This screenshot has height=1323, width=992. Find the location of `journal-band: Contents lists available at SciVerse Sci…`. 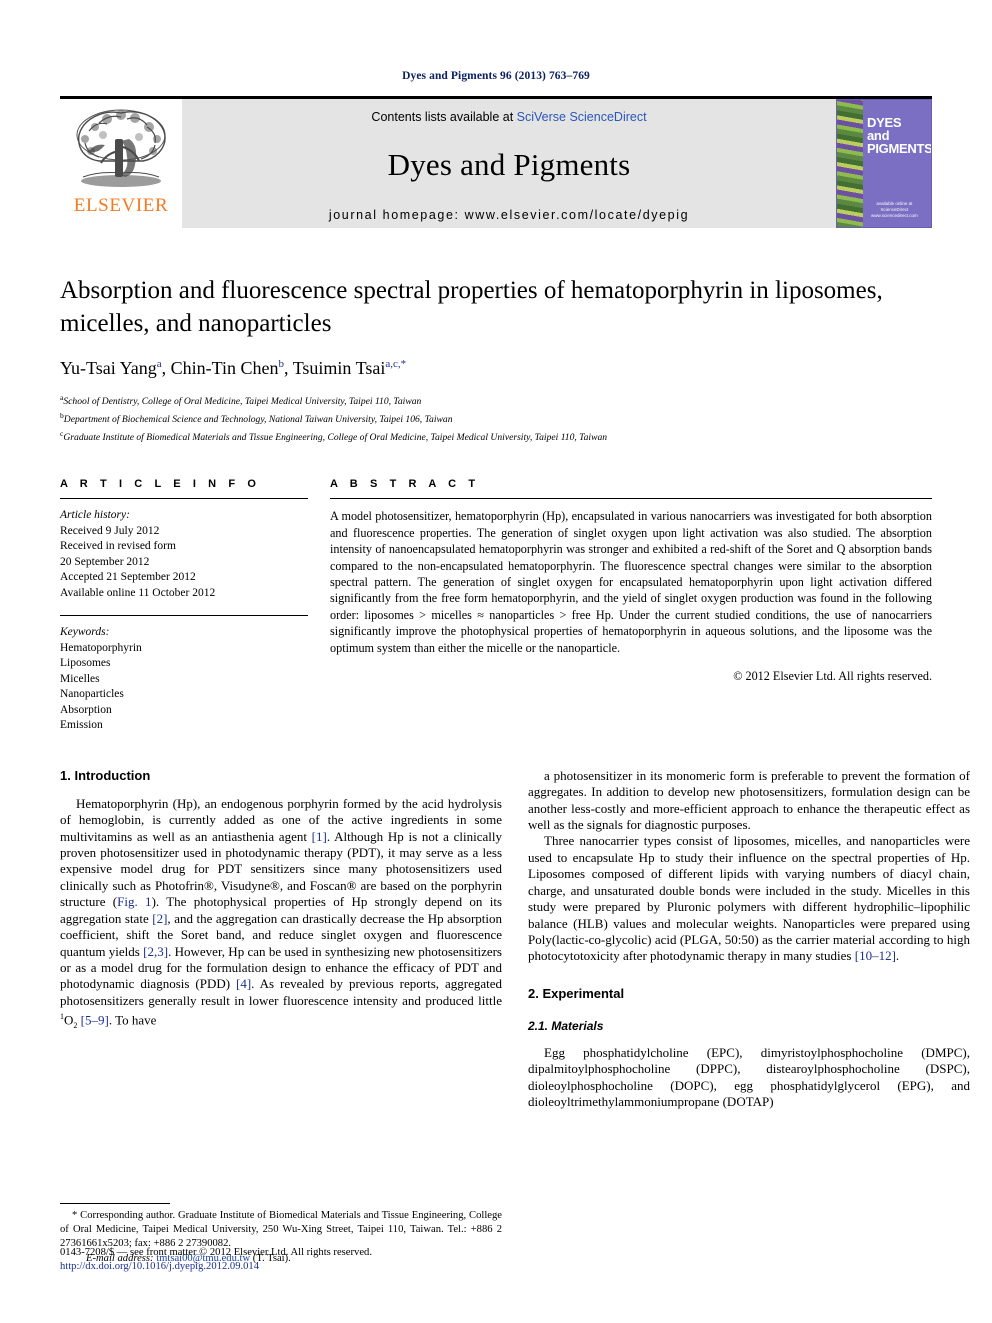

journal-band: Contents lists available at SciVerse Sci… is located at coordinates (509, 163).